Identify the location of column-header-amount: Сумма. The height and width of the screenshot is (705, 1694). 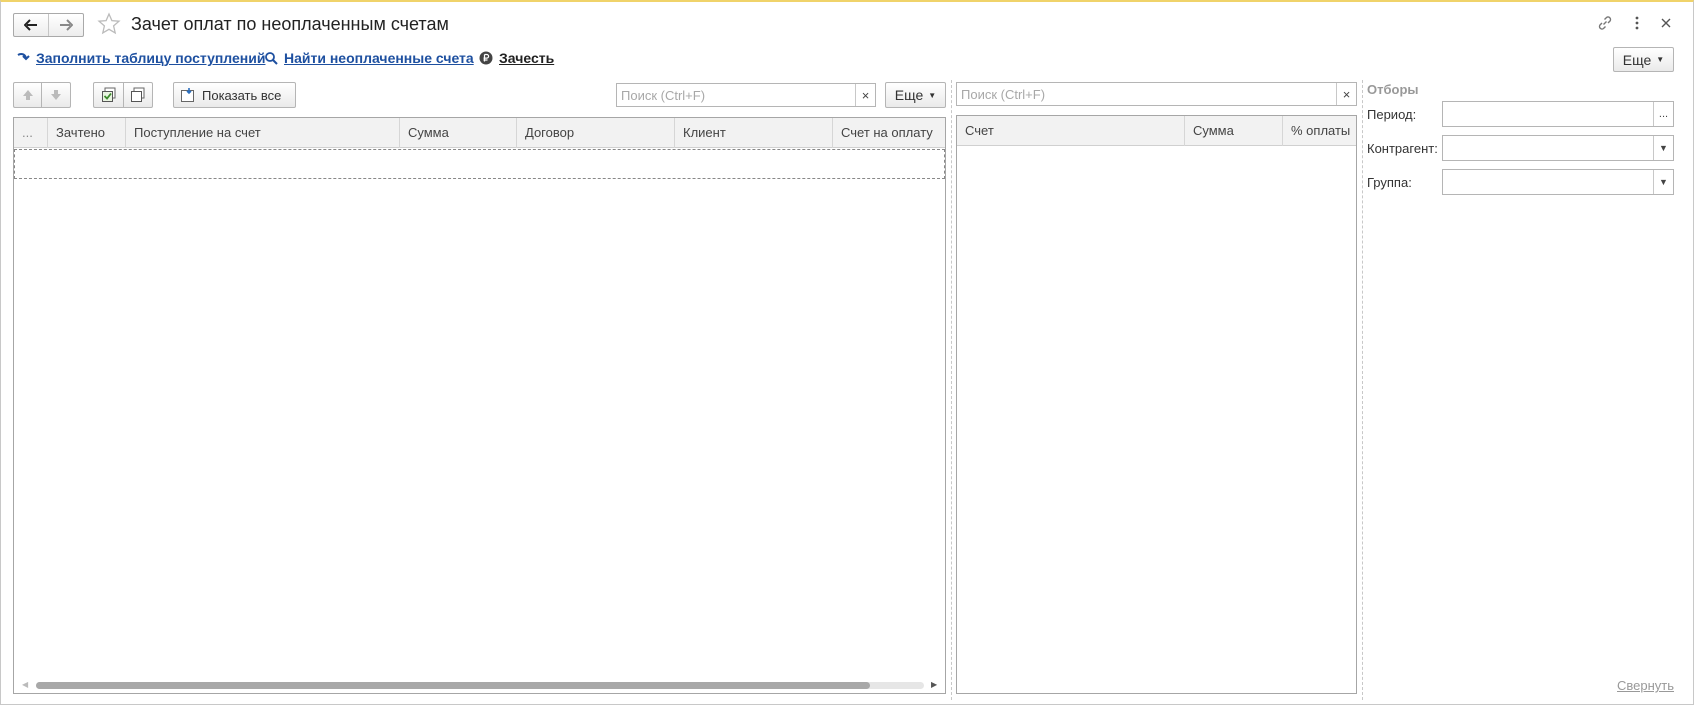
(458, 133).